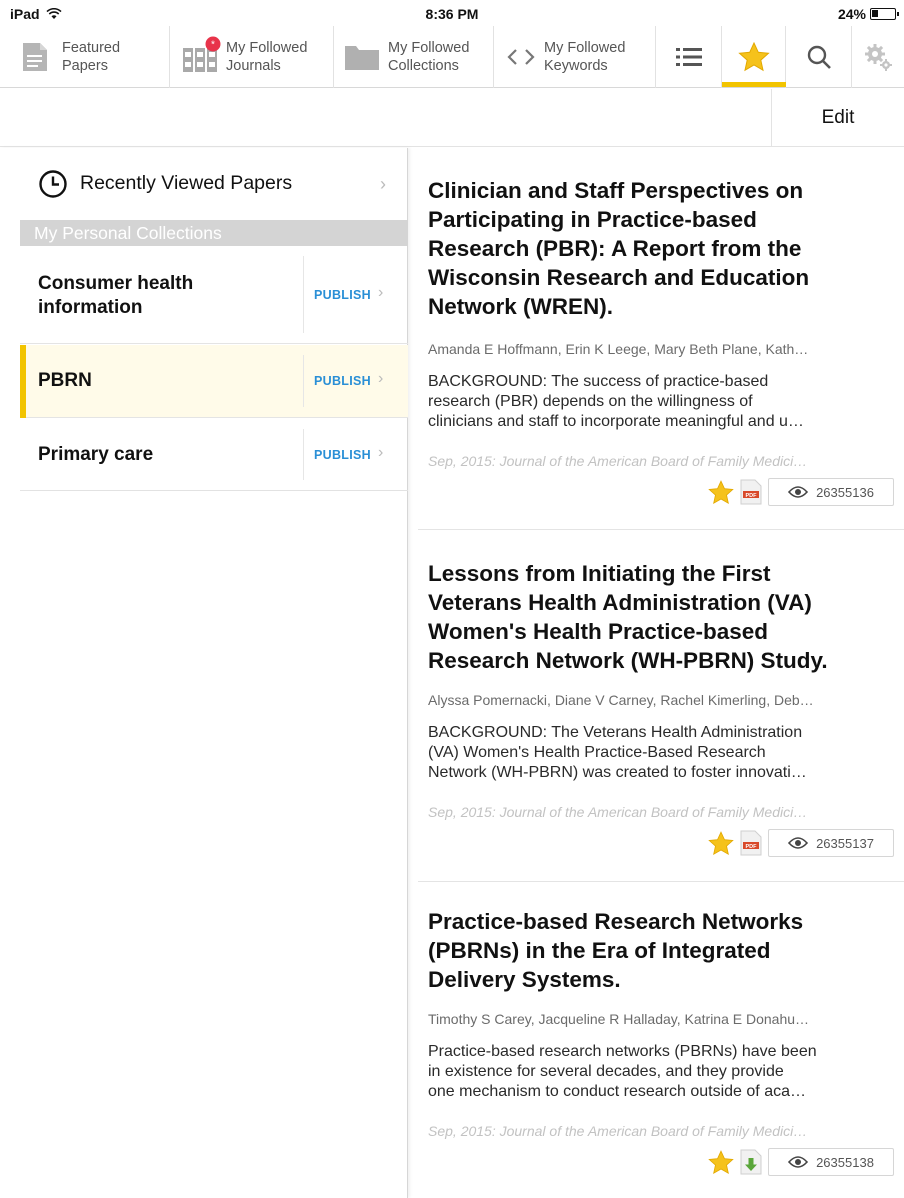 This screenshot has width=904, height=1198. Describe the element at coordinates (423, 66) in the screenshot. I see `collections-label-line2: Collections` at that location.